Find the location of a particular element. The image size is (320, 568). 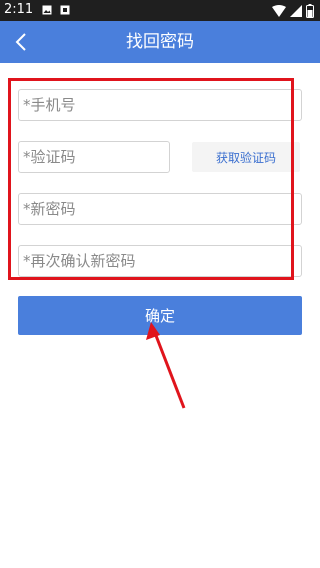

new-password-input is located at coordinates (160, 209).